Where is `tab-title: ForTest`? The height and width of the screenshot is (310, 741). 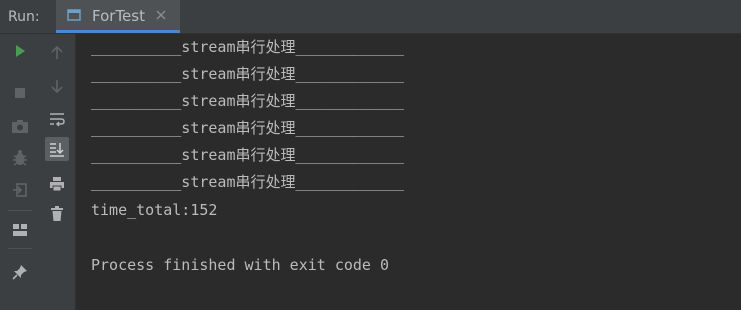
tab-title: ForTest is located at coordinates (118, 16).